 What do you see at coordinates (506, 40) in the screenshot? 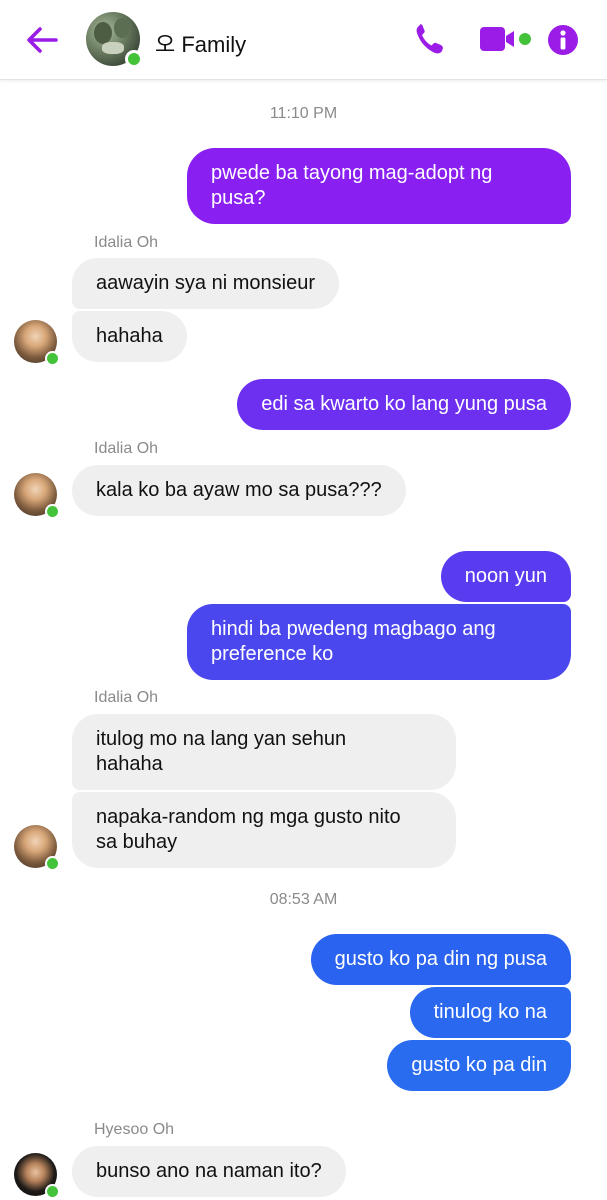
I see `video-camera-icon` at bounding box center [506, 40].